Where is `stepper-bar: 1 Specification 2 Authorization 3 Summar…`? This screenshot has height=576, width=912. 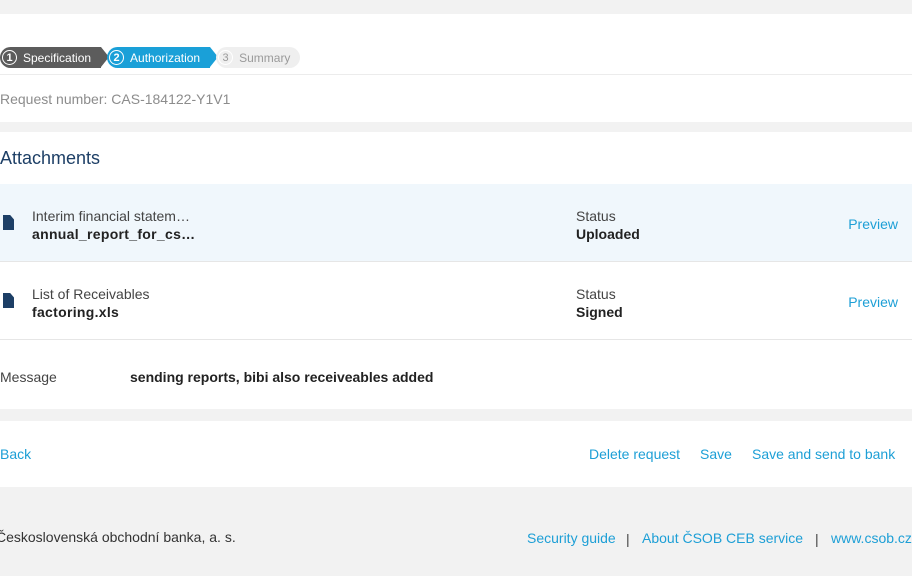 stepper-bar: 1 Specification 2 Authorization 3 Summar… is located at coordinates (456, 44).